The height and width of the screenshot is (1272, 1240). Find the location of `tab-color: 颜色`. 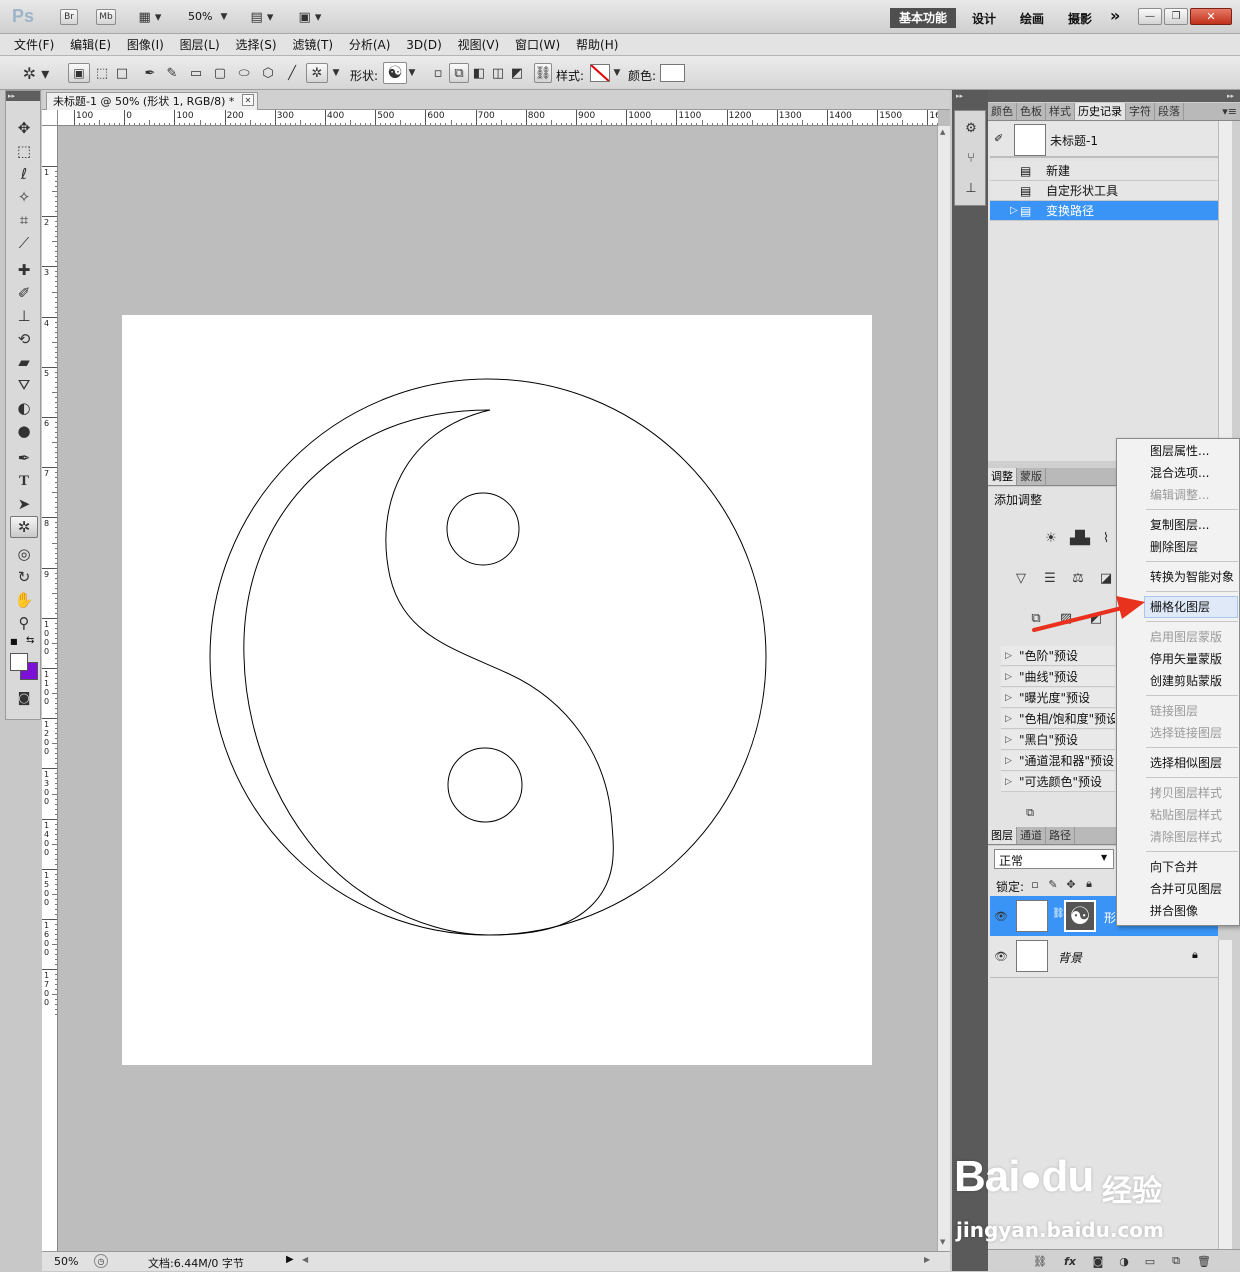

tab-color: 颜色 is located at coordinates (1002, 111).